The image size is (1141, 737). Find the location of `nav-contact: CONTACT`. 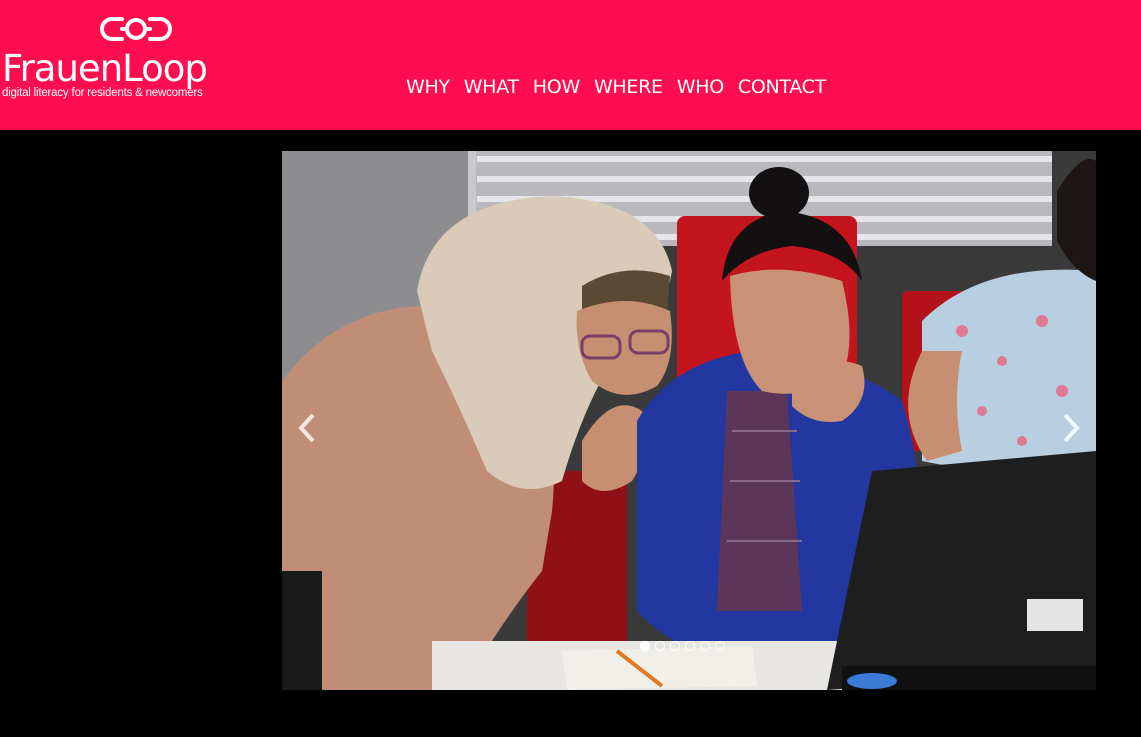

nav-contact: CONTACT is located at coordinates (782, 87).